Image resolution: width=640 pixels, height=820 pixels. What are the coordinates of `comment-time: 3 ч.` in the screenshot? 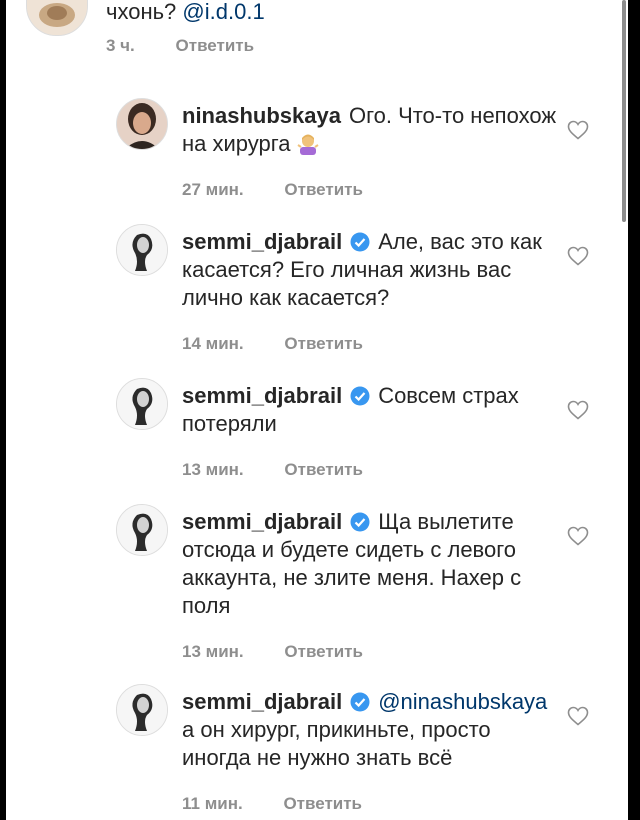 It's located at (120, 45).